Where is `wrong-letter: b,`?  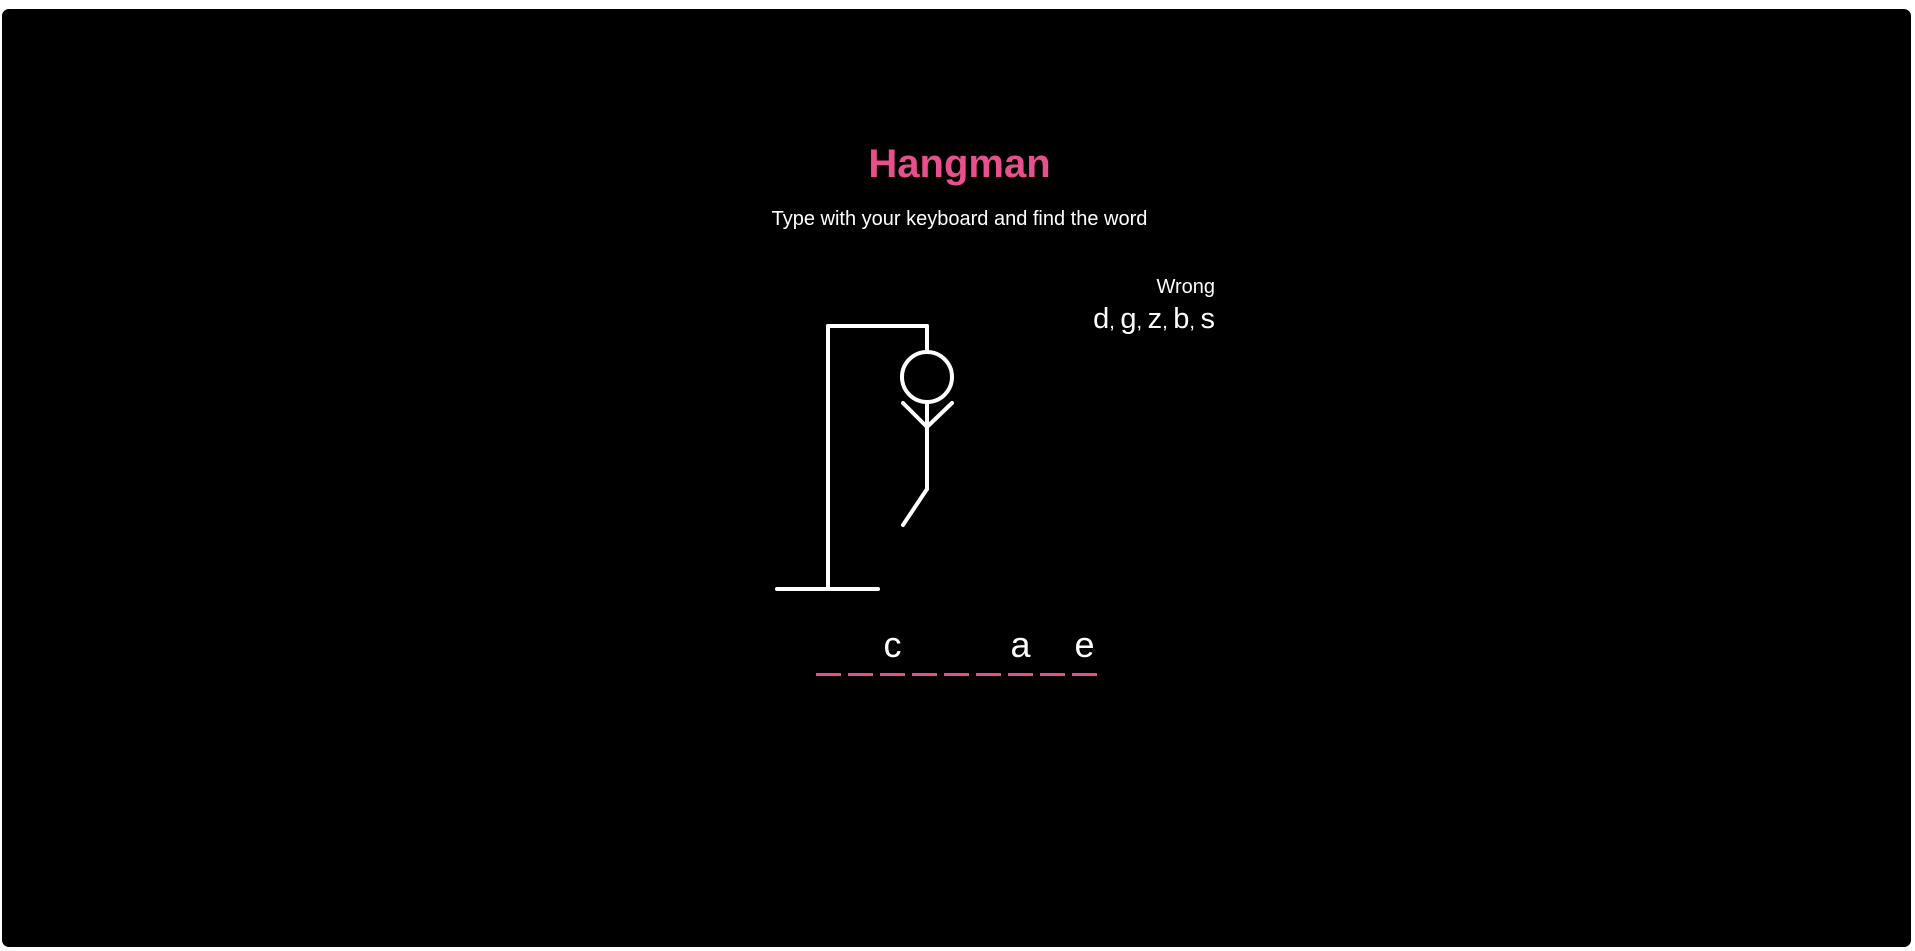 wrong-letter: b, is located at coordinates (1187, 319).